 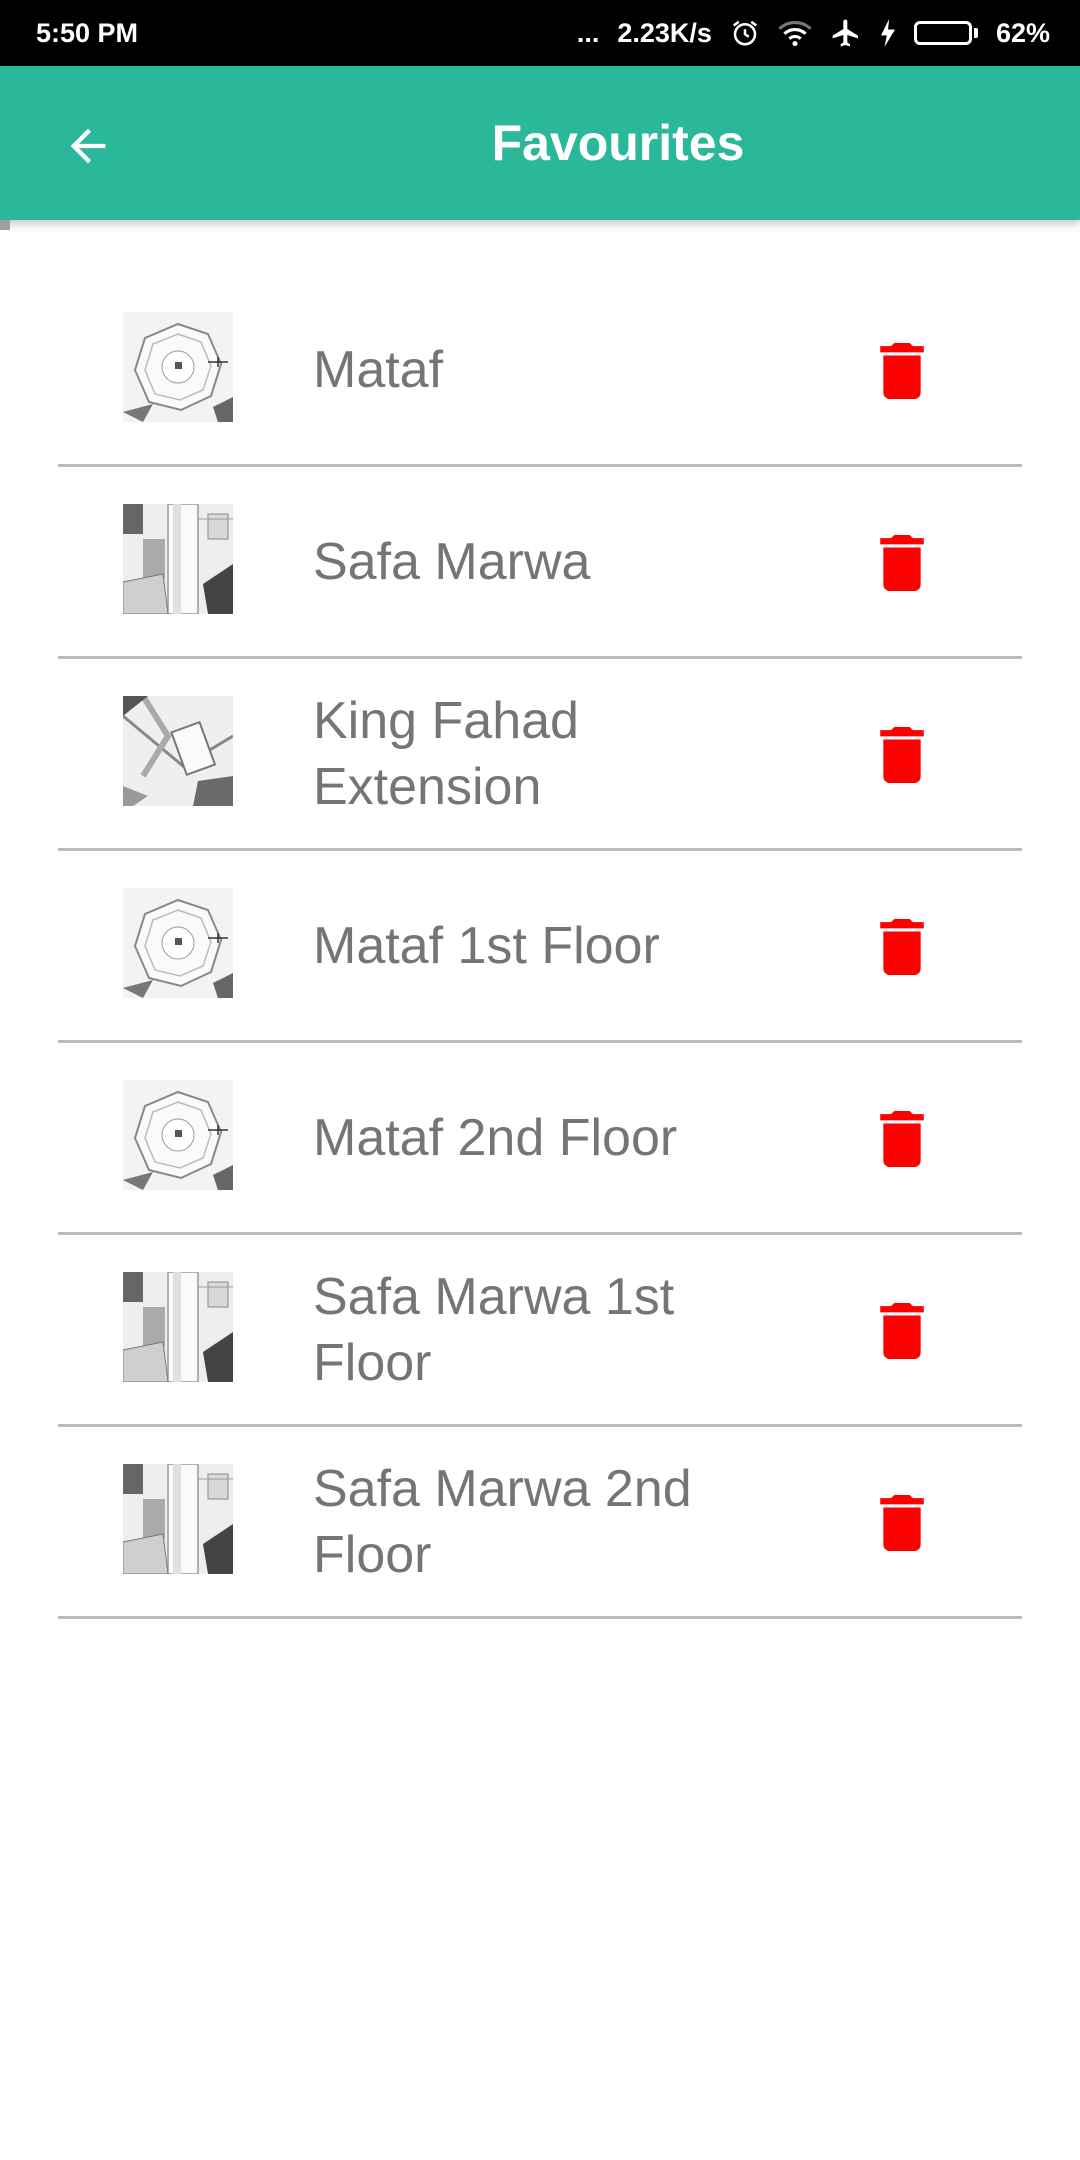 What do you see at coordinates (540, 33) in the screenshot?
I see `status-bar: 5:50 PM ... 2.23K/s 62%` at bounding box center [540, 33].